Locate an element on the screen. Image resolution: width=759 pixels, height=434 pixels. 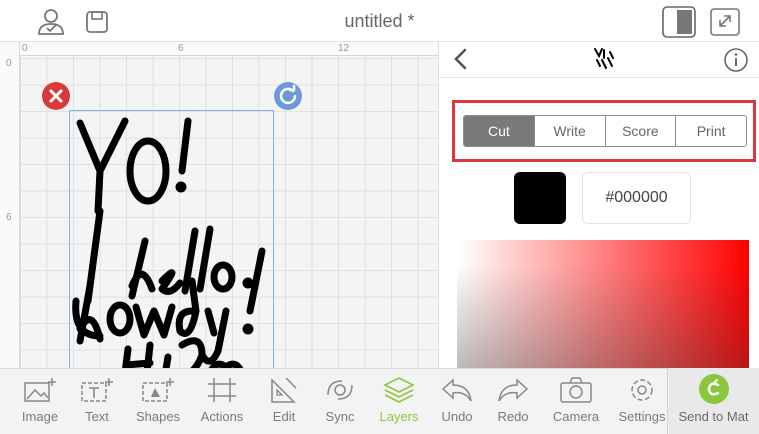
send-to-mat-button: Send to Mat is located at coordinates (713, 401).